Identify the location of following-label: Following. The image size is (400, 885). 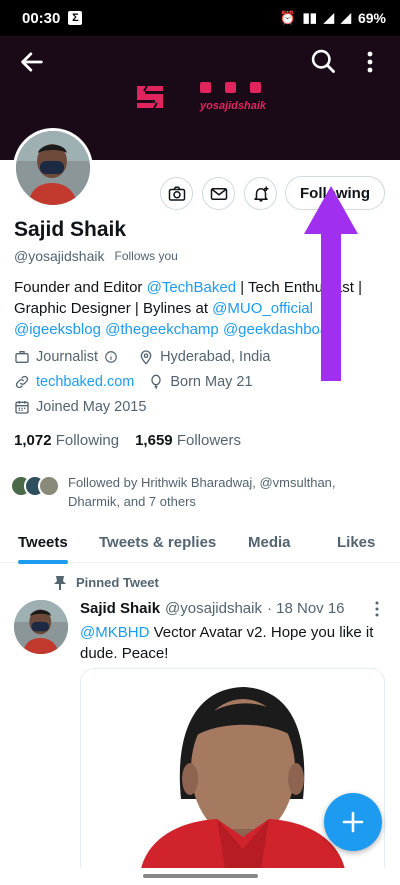
(87, 440).